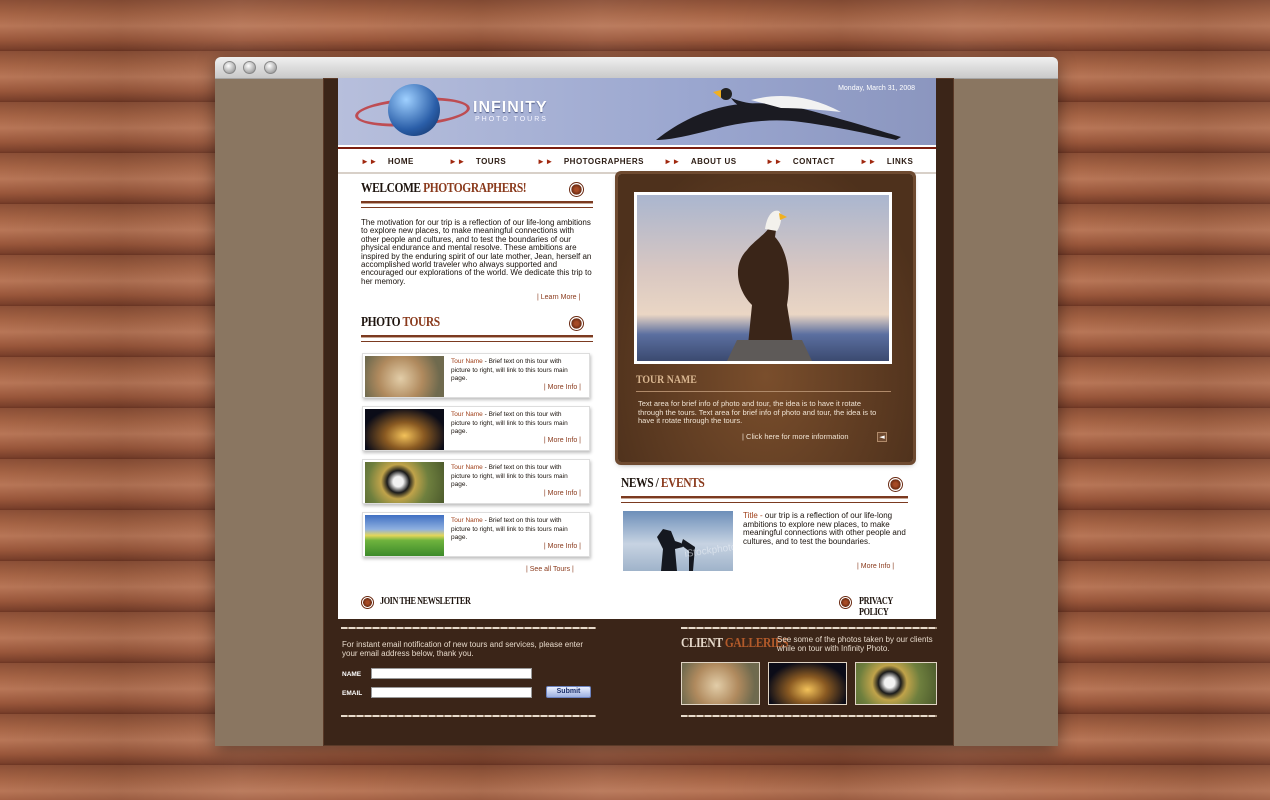 The width and height of the screenshot is (1270, 800). I want to click on join-newsletter-link: JOIN THE NEWSLETTER, so click(425, 601).